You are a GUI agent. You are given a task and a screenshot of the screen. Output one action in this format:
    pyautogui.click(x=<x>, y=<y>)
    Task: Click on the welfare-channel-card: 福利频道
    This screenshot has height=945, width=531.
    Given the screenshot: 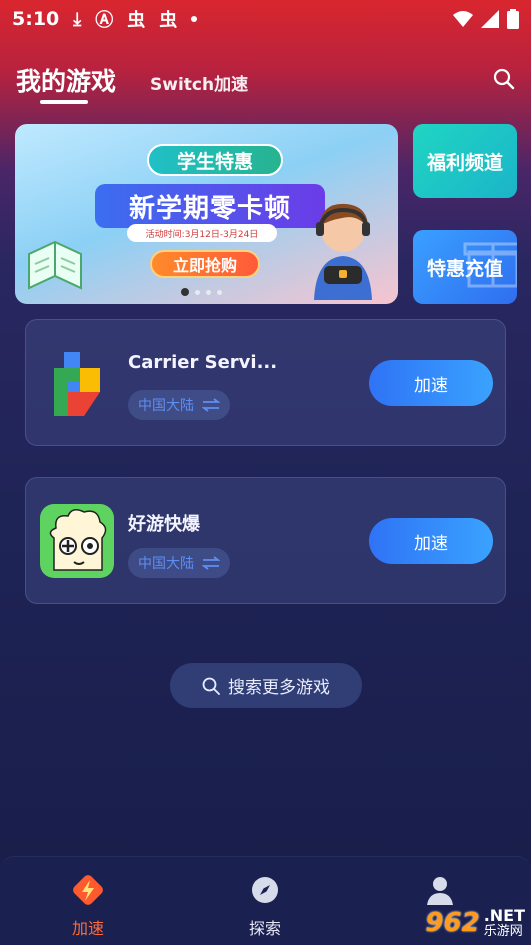 What is the action you would take?
    pyautogui.click(x=465, y=161)
    